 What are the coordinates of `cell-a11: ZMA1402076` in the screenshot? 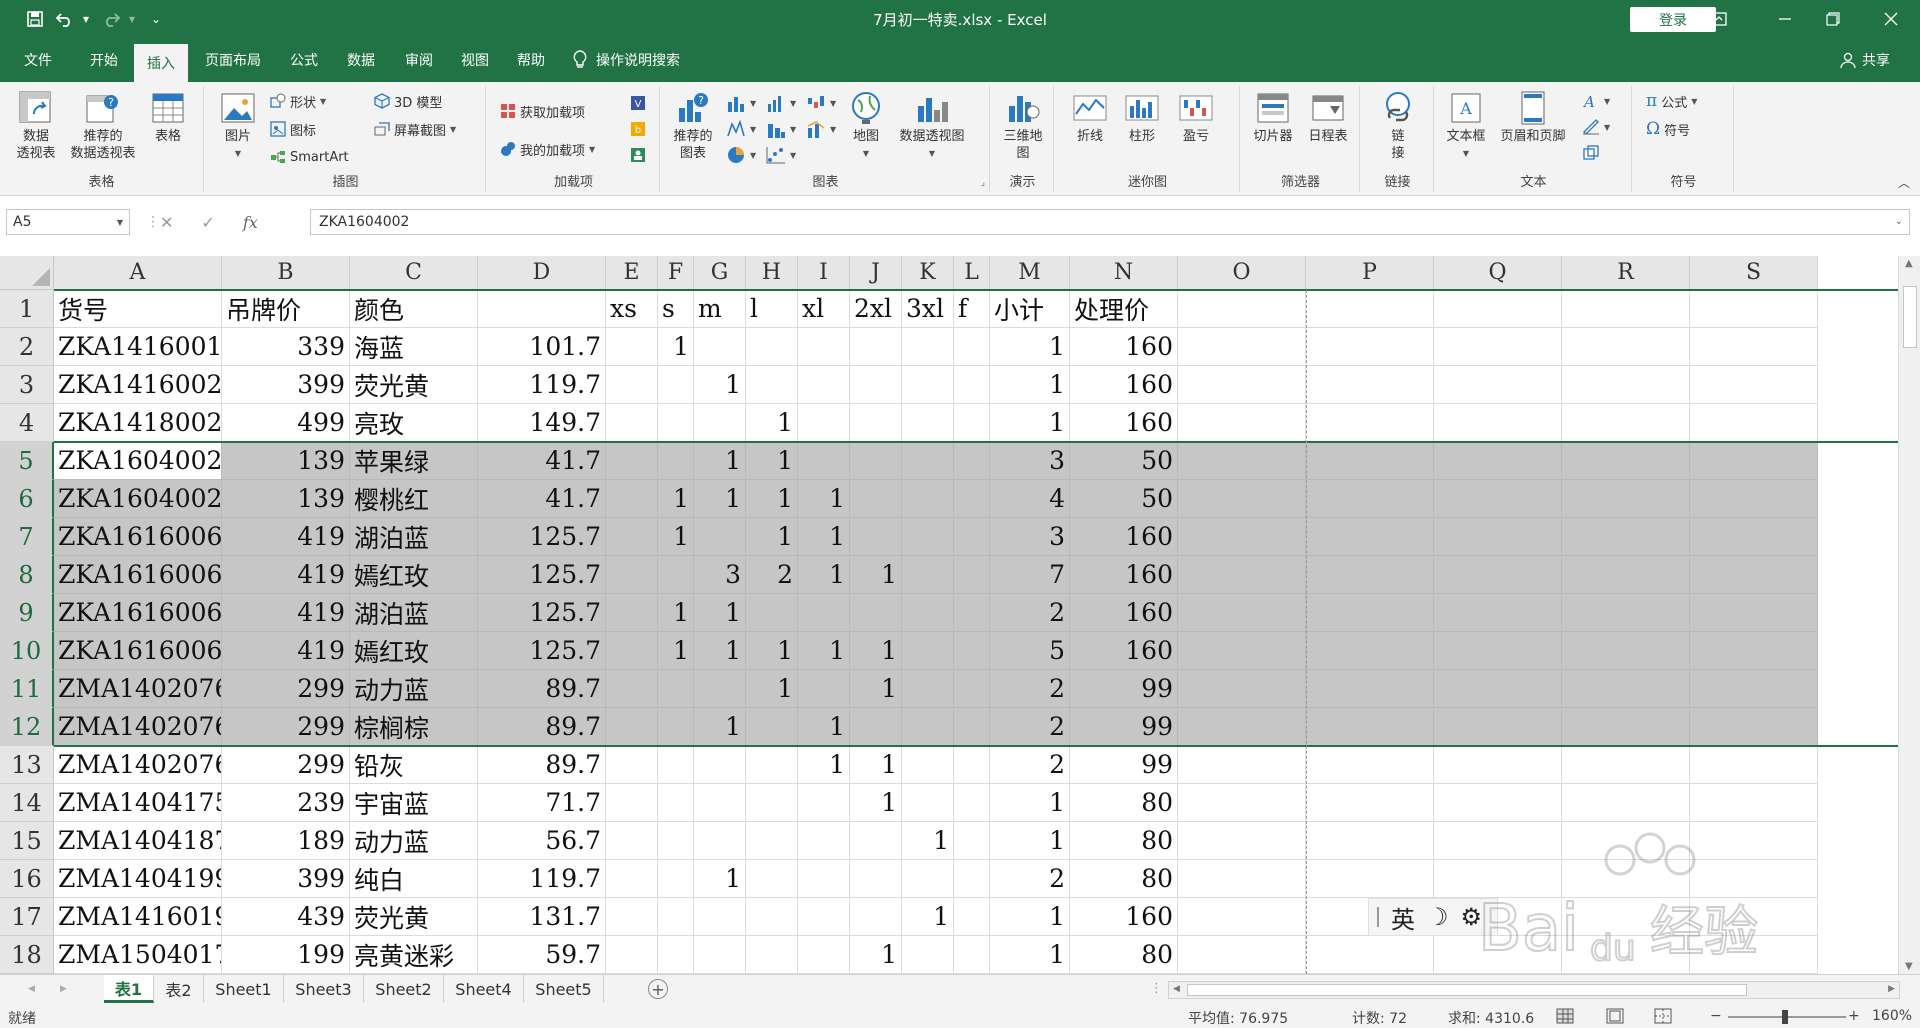 It's located at (138, 689).